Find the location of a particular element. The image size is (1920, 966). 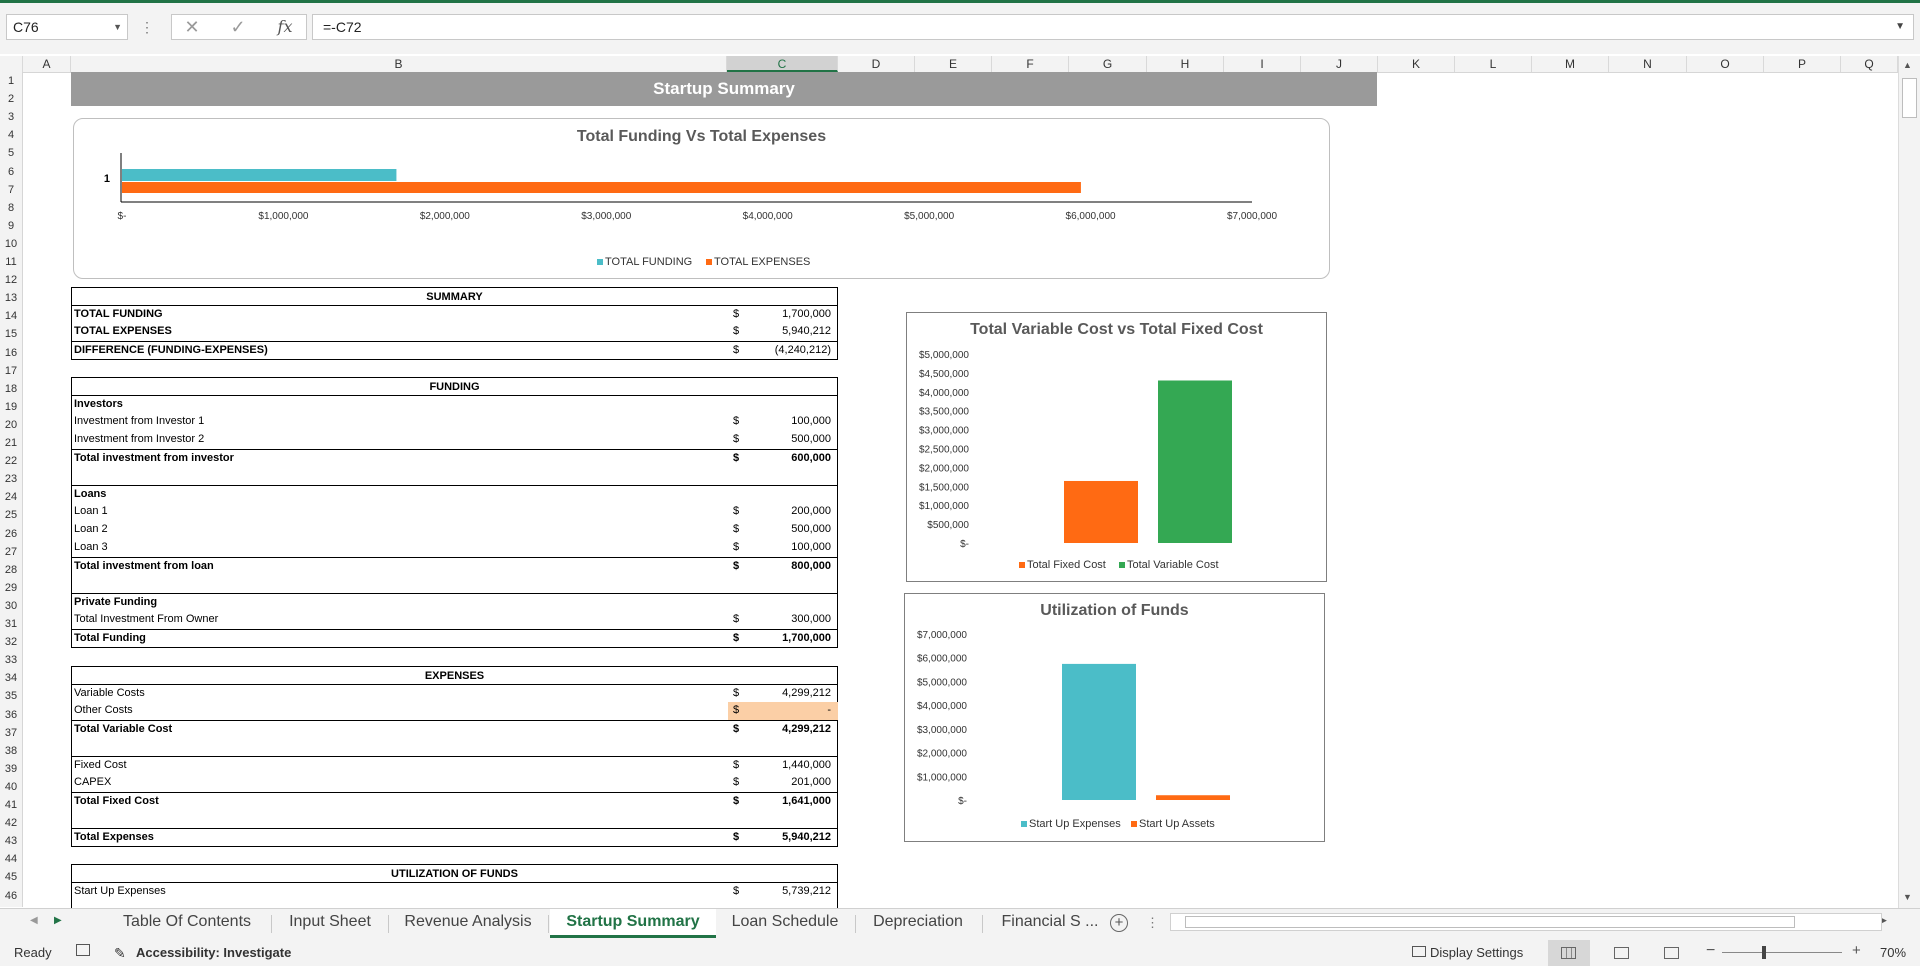

tab-table-of-contents: Table Of Contents is located at coordinates (187, 922).